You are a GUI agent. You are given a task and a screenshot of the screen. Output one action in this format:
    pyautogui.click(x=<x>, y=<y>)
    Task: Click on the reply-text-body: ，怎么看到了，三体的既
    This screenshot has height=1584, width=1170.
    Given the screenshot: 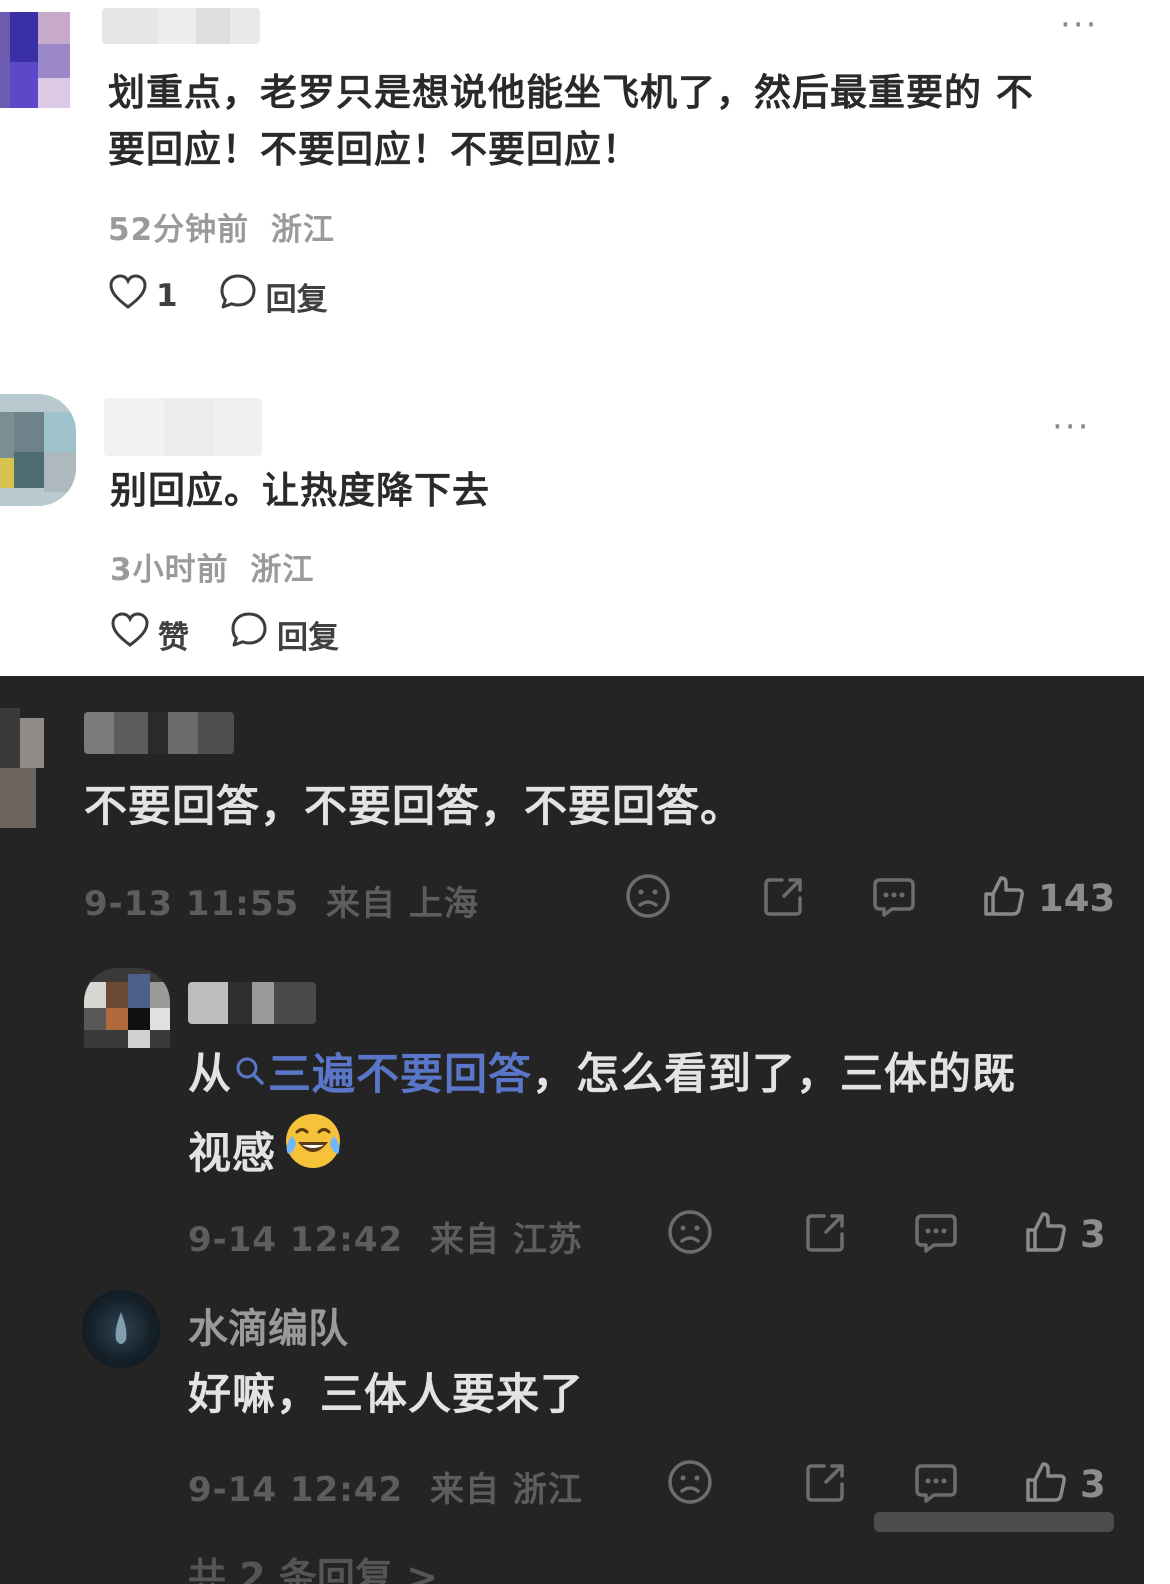 What is the action you would take?
    pyautogui.click(x=774, y=1074)
    